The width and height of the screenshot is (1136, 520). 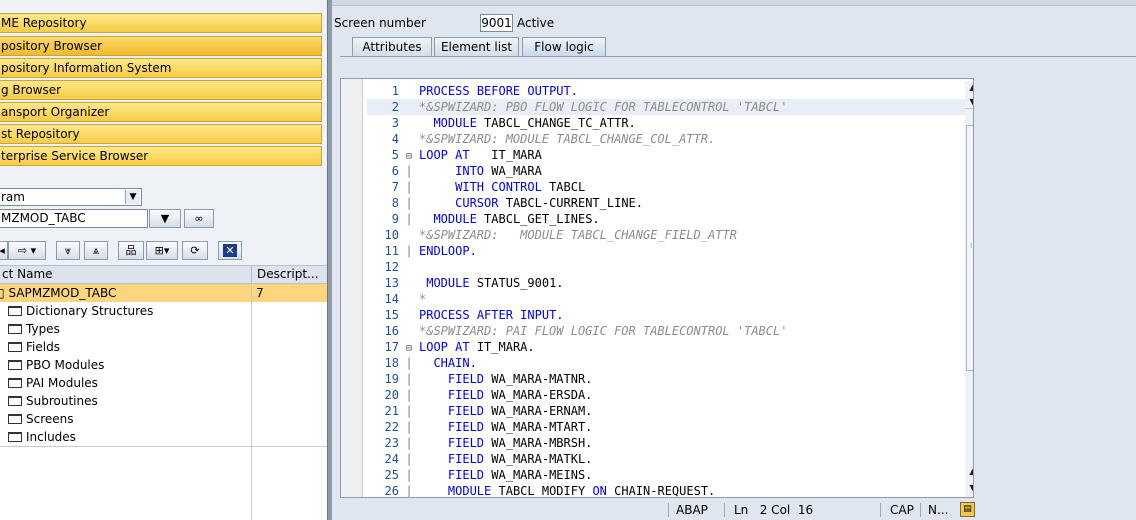 I want to click on status-language: ABAP, so click(x=692, y=510).